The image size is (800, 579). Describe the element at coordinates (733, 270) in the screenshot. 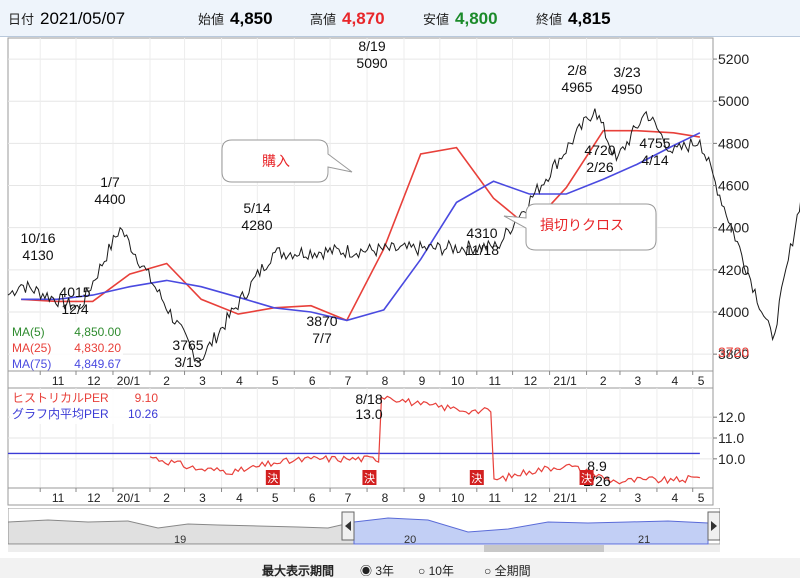

I see `y-tick-label: 4200` at that location.